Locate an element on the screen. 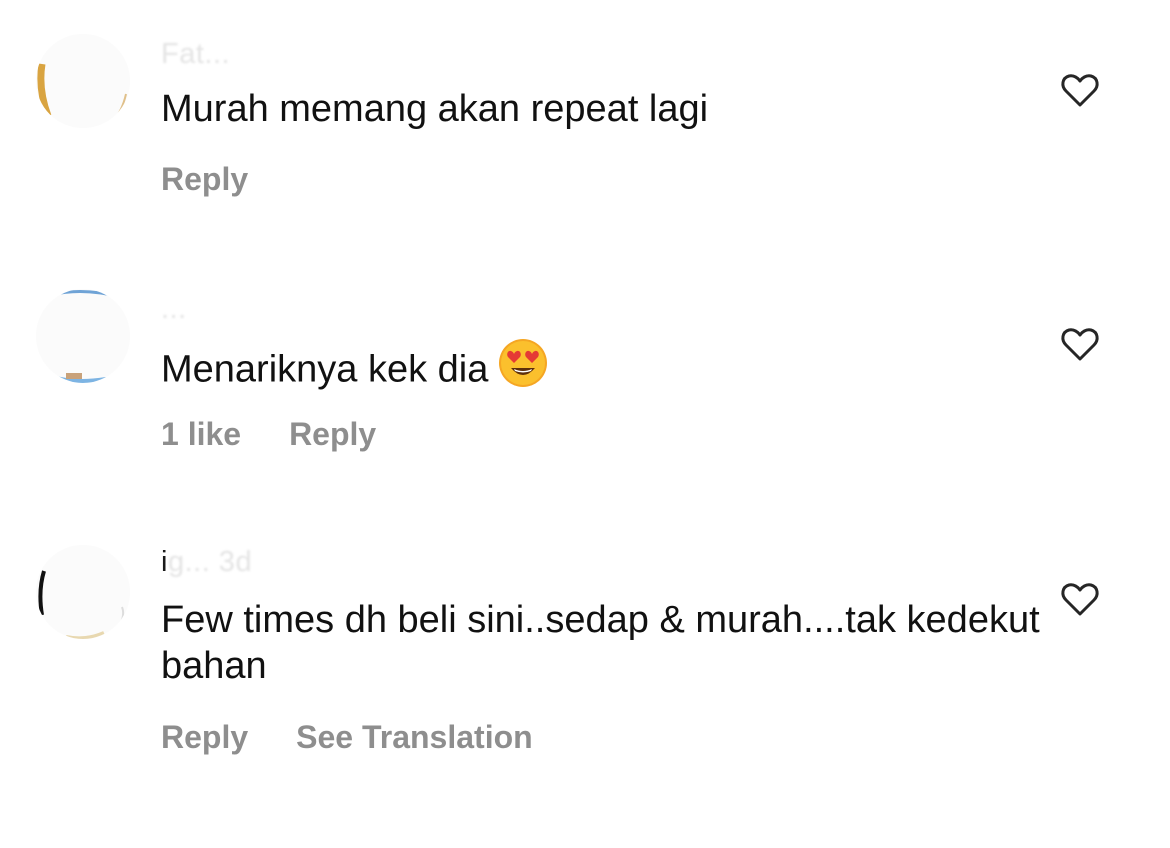  comment-actions: 1 like Reply is located at coordinates (292, 434).